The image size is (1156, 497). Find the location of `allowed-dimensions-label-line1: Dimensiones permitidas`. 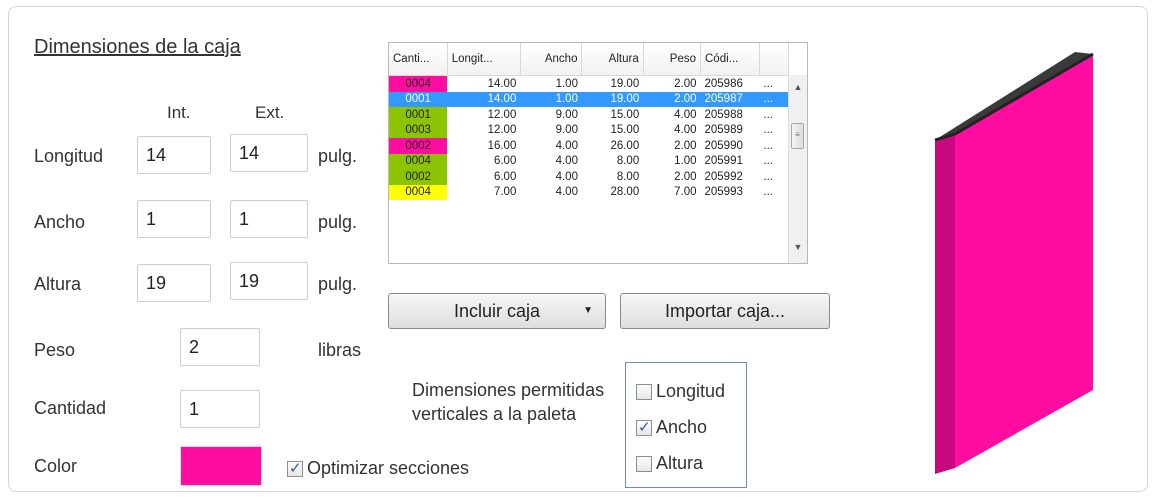

allowed-dimensions-label-line1: Dimensiones permitidas is located at coordinates (508, 390).